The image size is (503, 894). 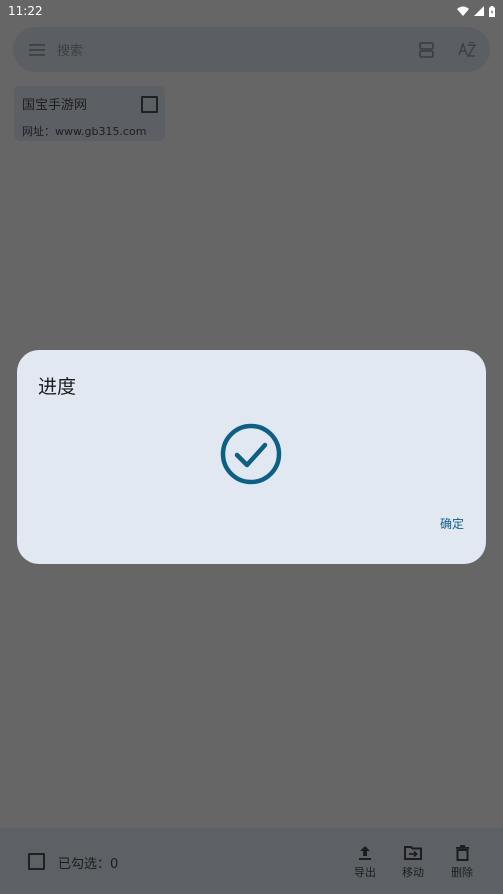 What do you see at coordinates (89, 113) in the screenshot?
I see `list-item: 国宝手游网 网址：www.gb315.com` at bounding box center [89, 113].